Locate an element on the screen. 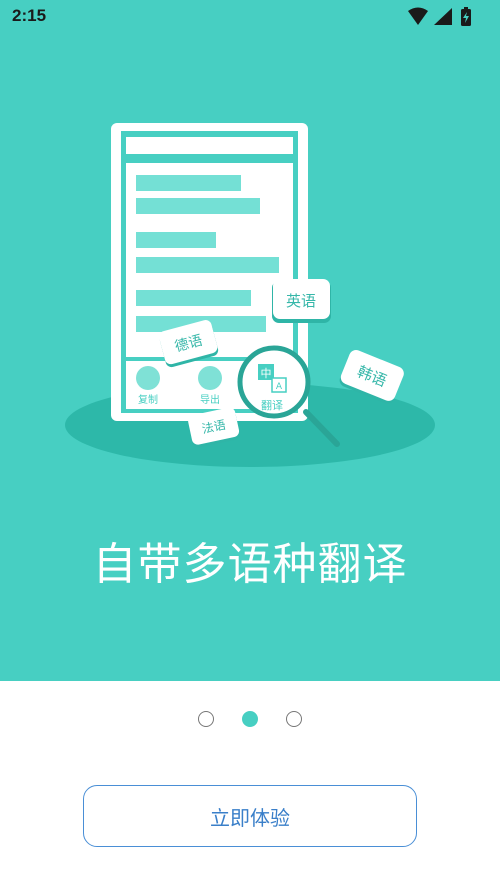 This screenshot has height=889, width=500. export-icon is located at coordinates (210, 378).